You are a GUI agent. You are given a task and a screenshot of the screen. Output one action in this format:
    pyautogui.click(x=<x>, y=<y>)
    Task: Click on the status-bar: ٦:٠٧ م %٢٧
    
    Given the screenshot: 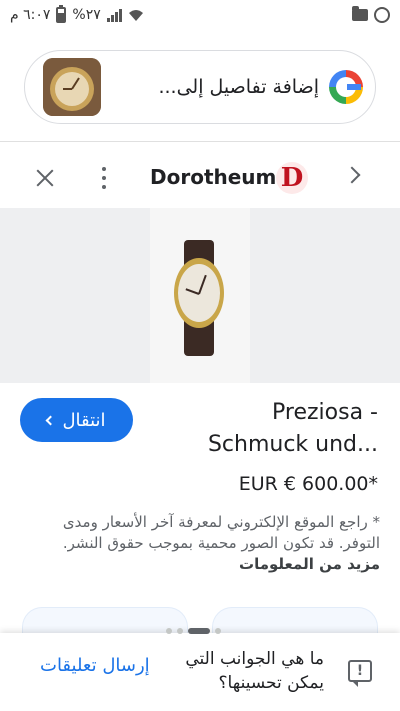 What is the action you would take?
    pyautogui.click(x=200, y=15)
    